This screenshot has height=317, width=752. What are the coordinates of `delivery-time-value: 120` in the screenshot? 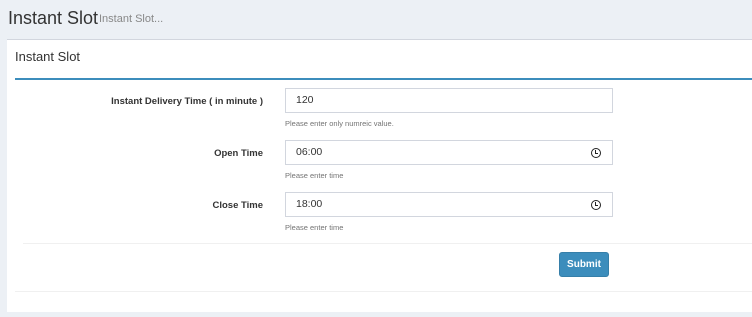 It's located at (305, 100).